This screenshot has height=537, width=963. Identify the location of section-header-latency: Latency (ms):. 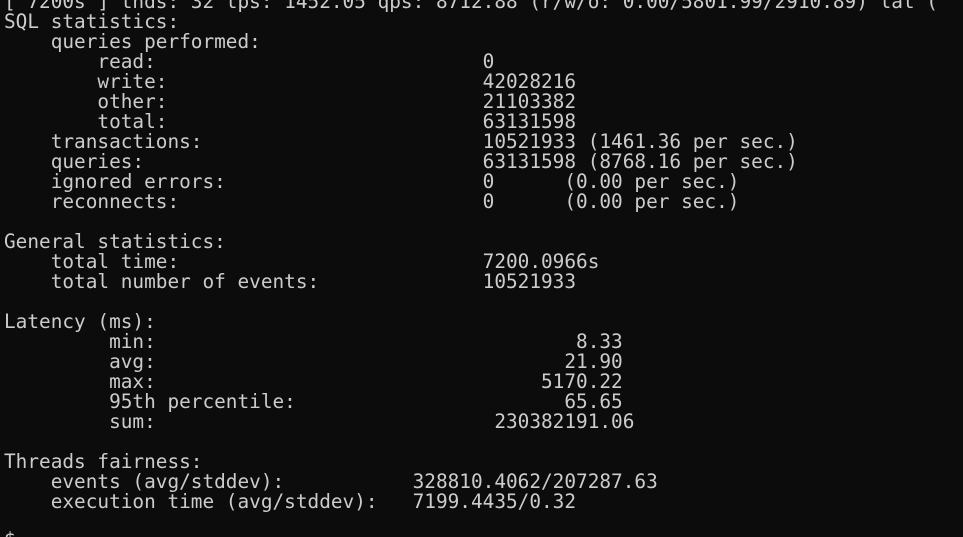
(80, 322).